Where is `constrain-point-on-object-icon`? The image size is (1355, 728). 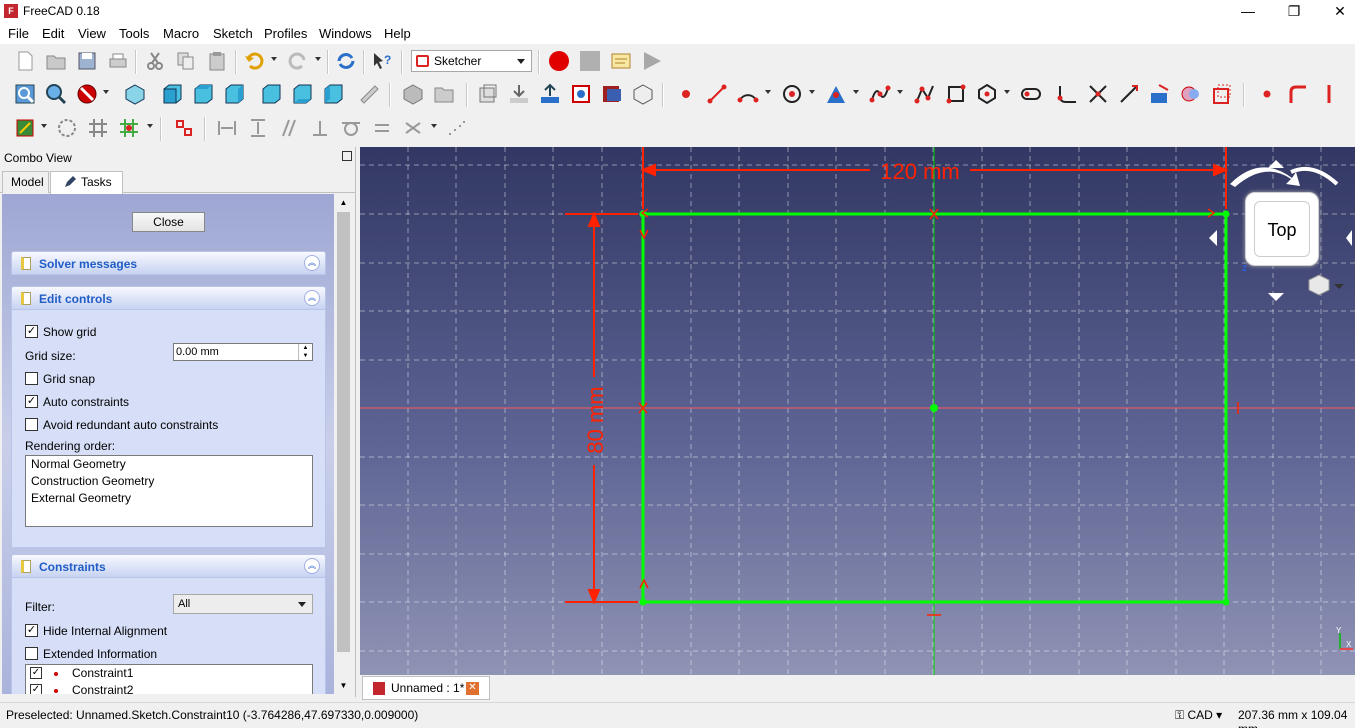
constrain-point-on-object-icon is located at coordinates (1298, 94).